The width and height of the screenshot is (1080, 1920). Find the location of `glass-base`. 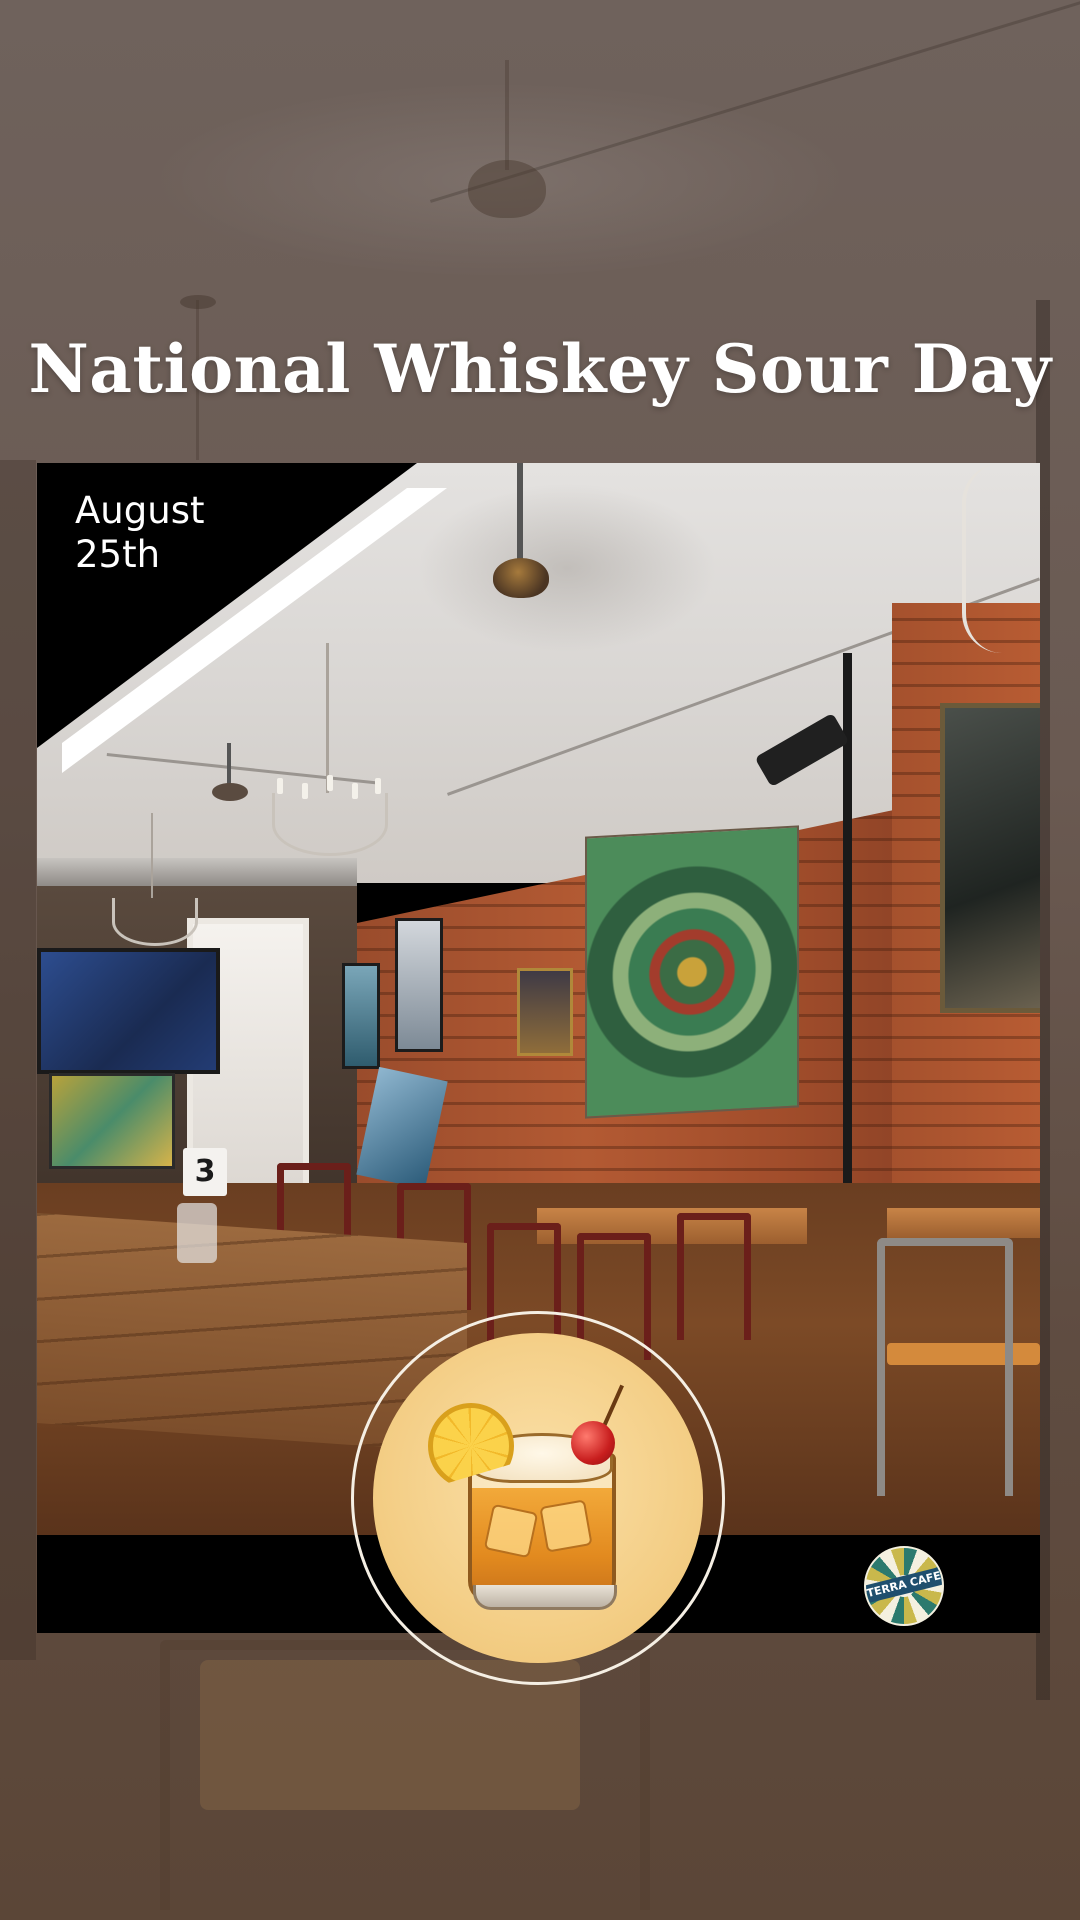

glass-base is located at coordinates (545, 1597).